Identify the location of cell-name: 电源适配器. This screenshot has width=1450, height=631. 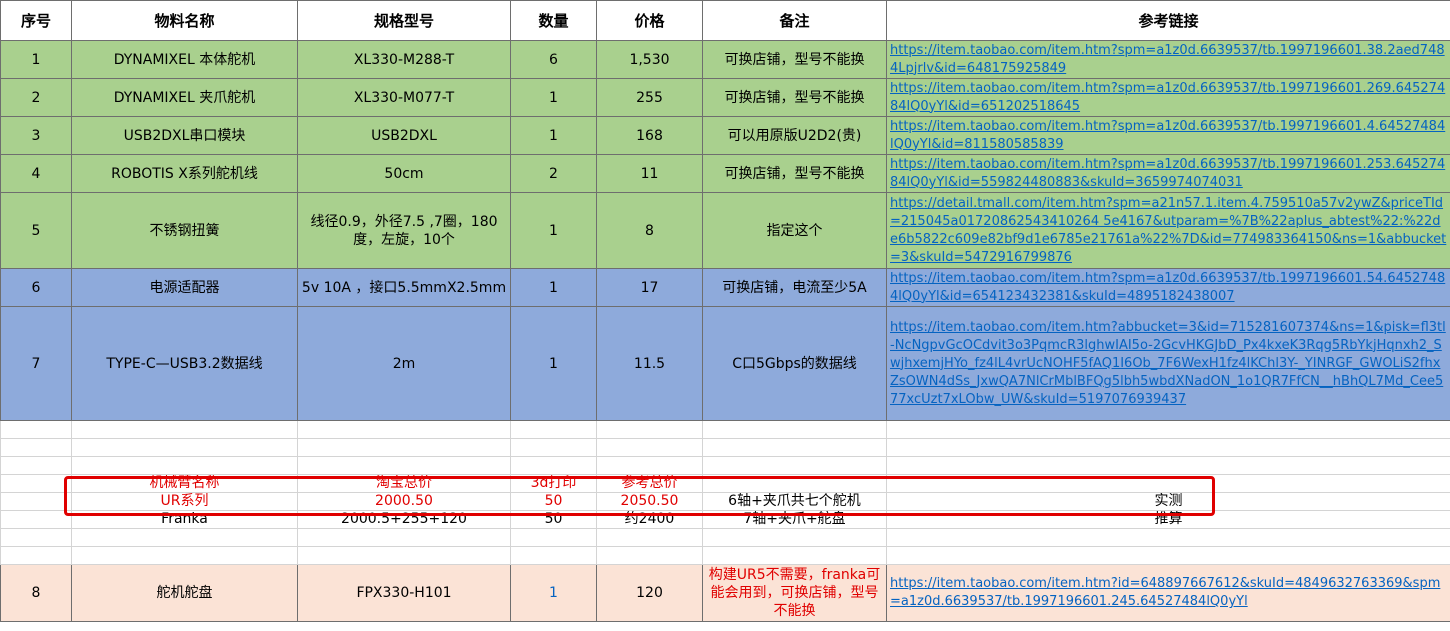
(184, 287).